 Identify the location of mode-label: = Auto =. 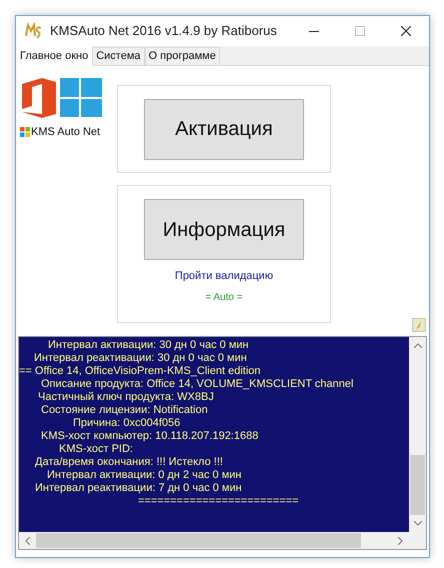
(224, 297).